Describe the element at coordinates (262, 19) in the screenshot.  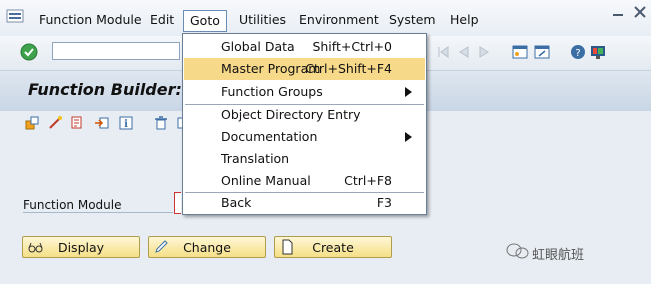
I see `menu-utilities: Utilities` at that location.